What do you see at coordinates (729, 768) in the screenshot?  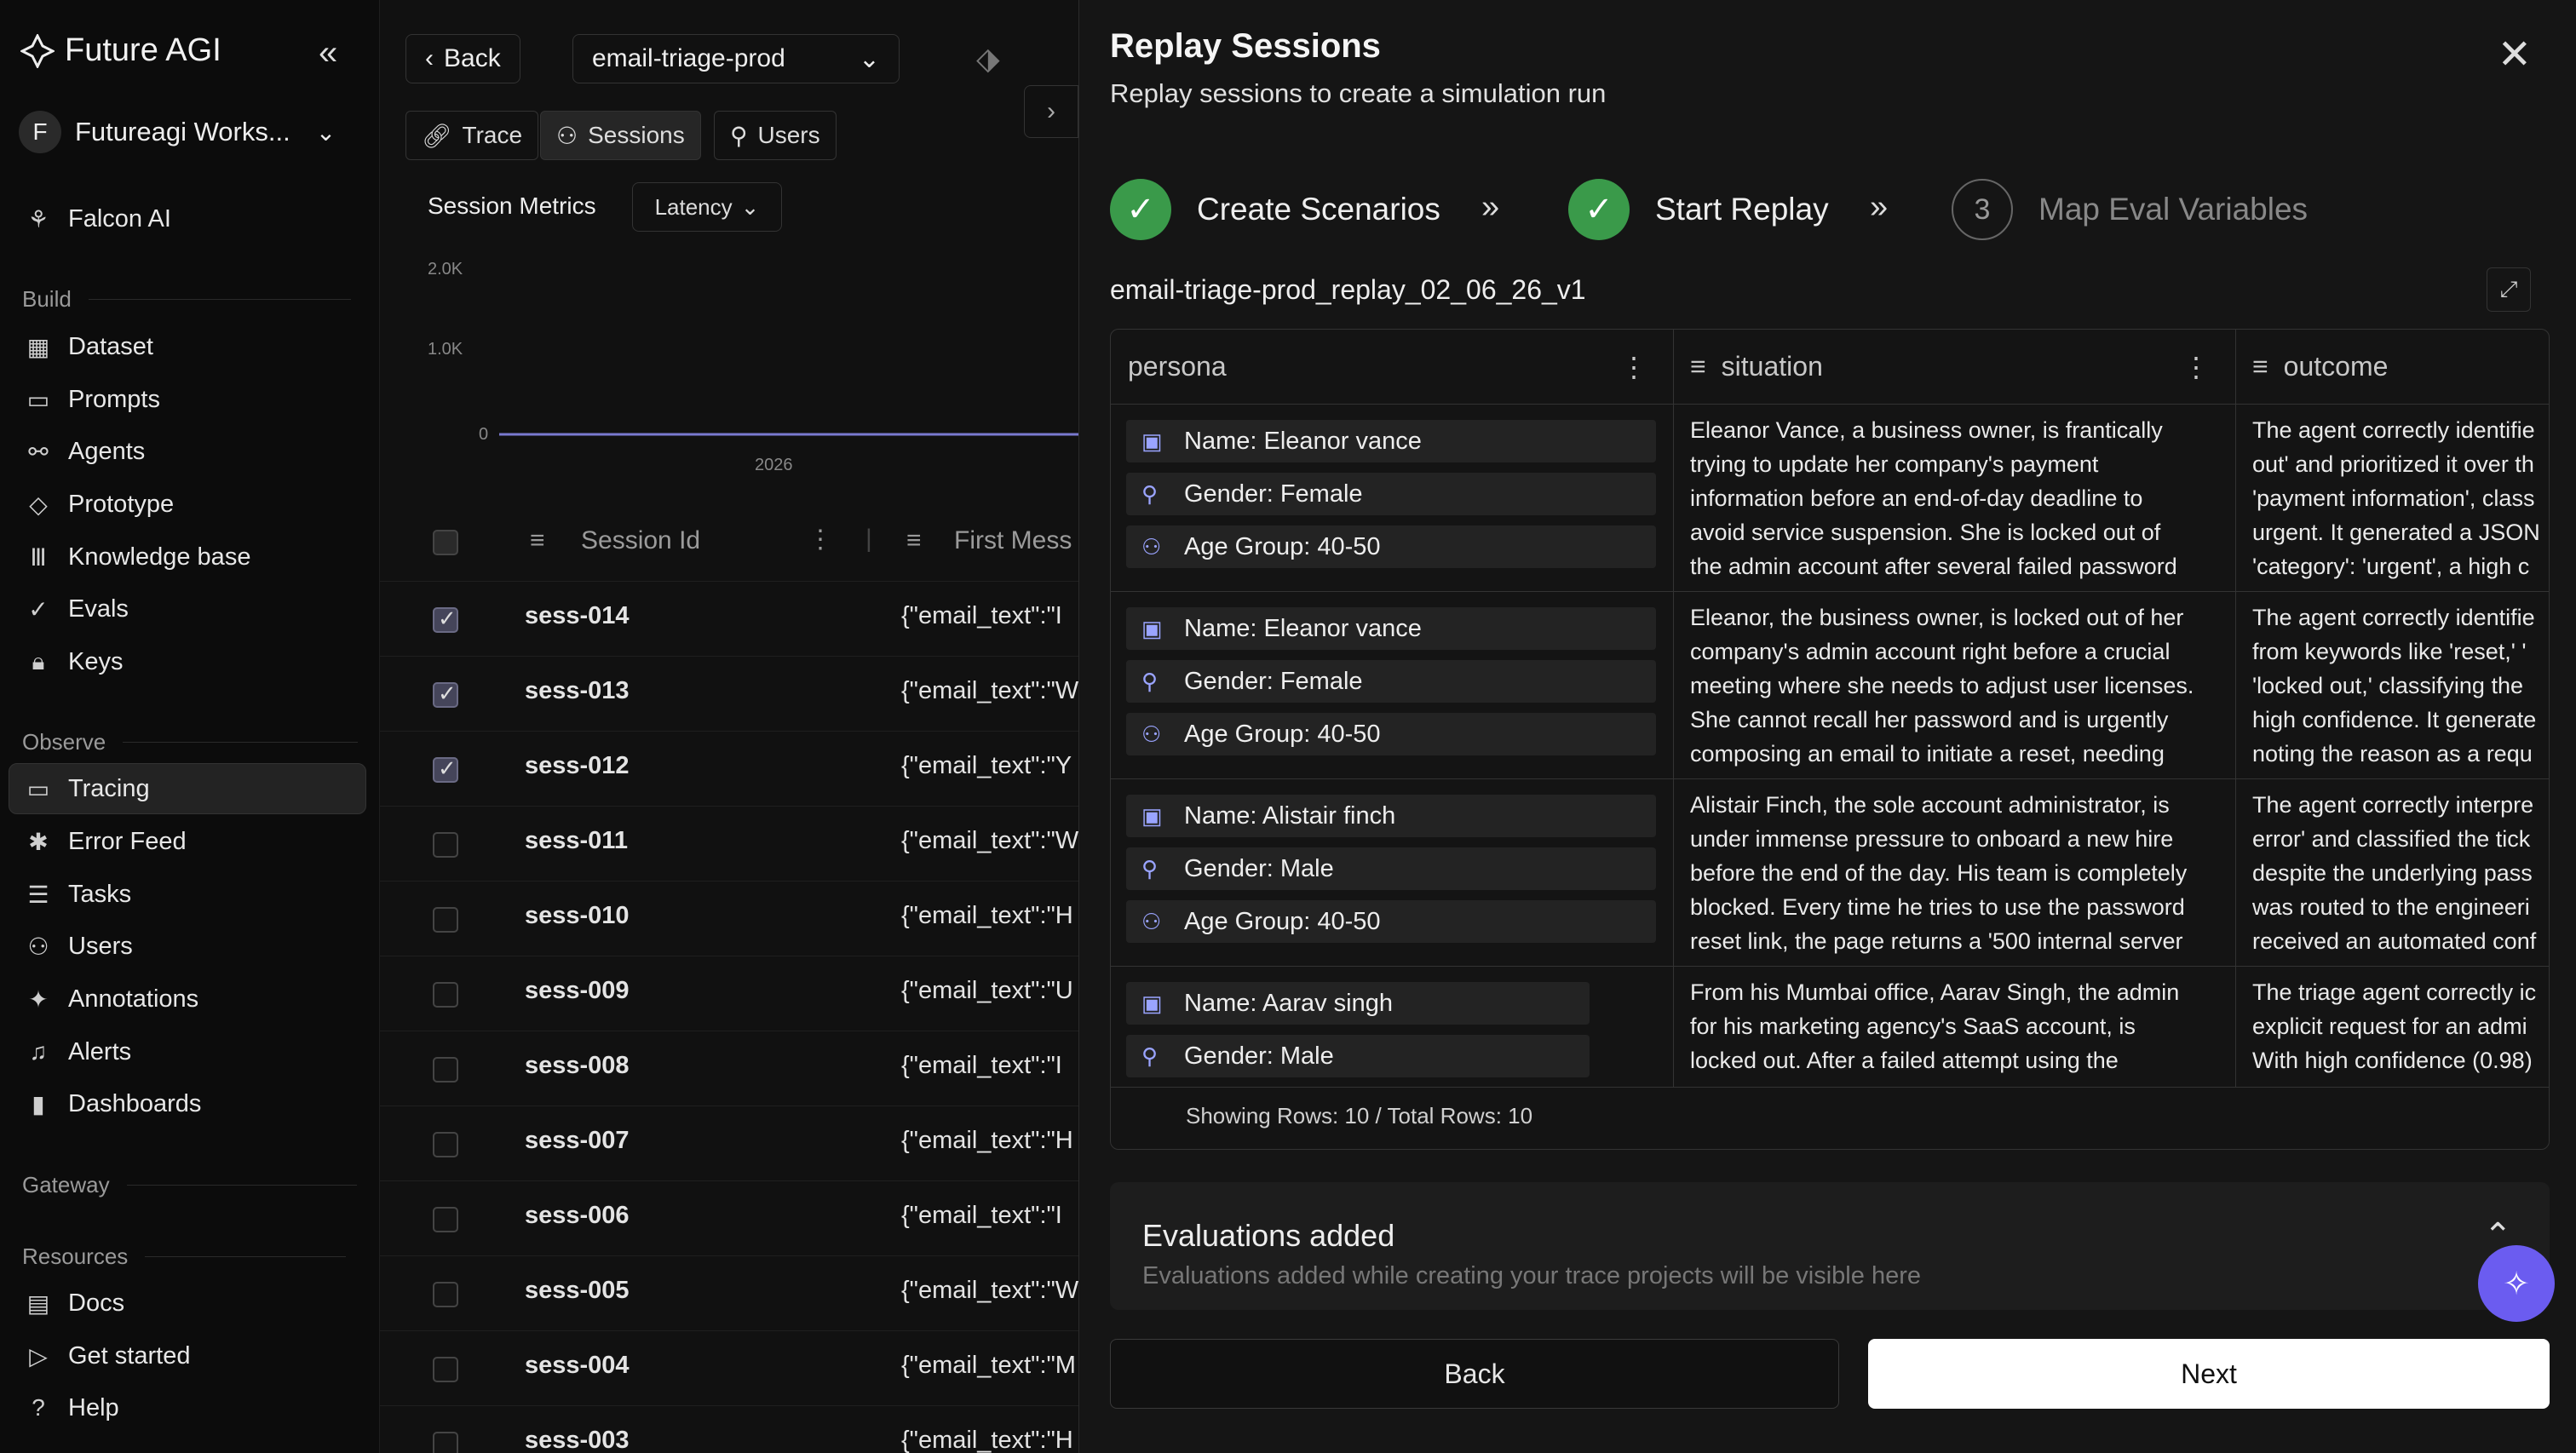 I see `table-row: sess-012 {"email_text":"Y` at bounding box center [729, 768].